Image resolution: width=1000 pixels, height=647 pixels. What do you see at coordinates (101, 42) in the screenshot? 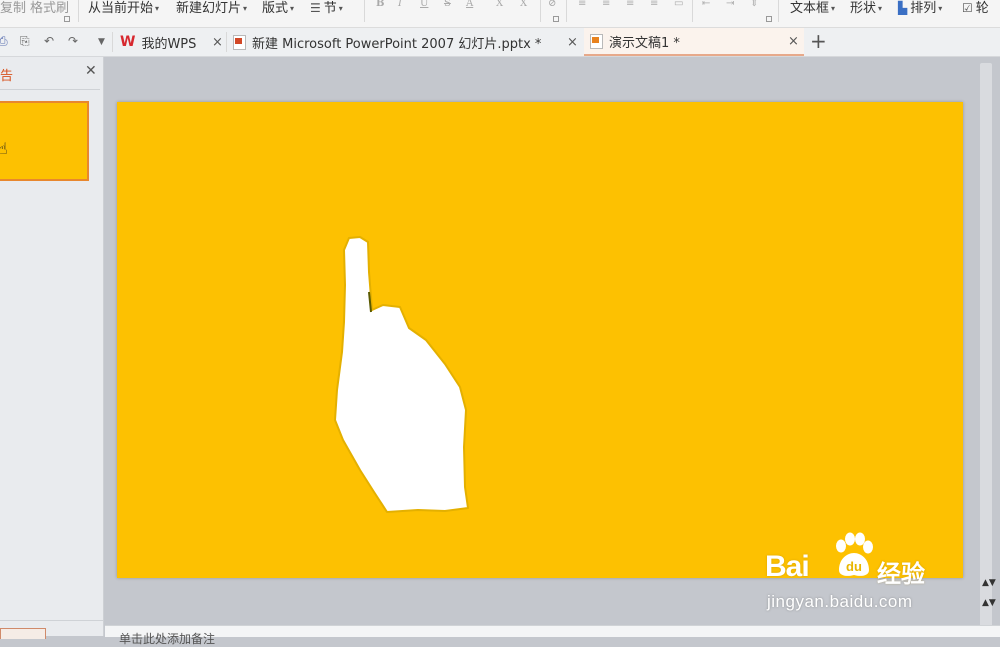
I see `customize-toolbar-icon: ▼` at bounding box center [101, 42].